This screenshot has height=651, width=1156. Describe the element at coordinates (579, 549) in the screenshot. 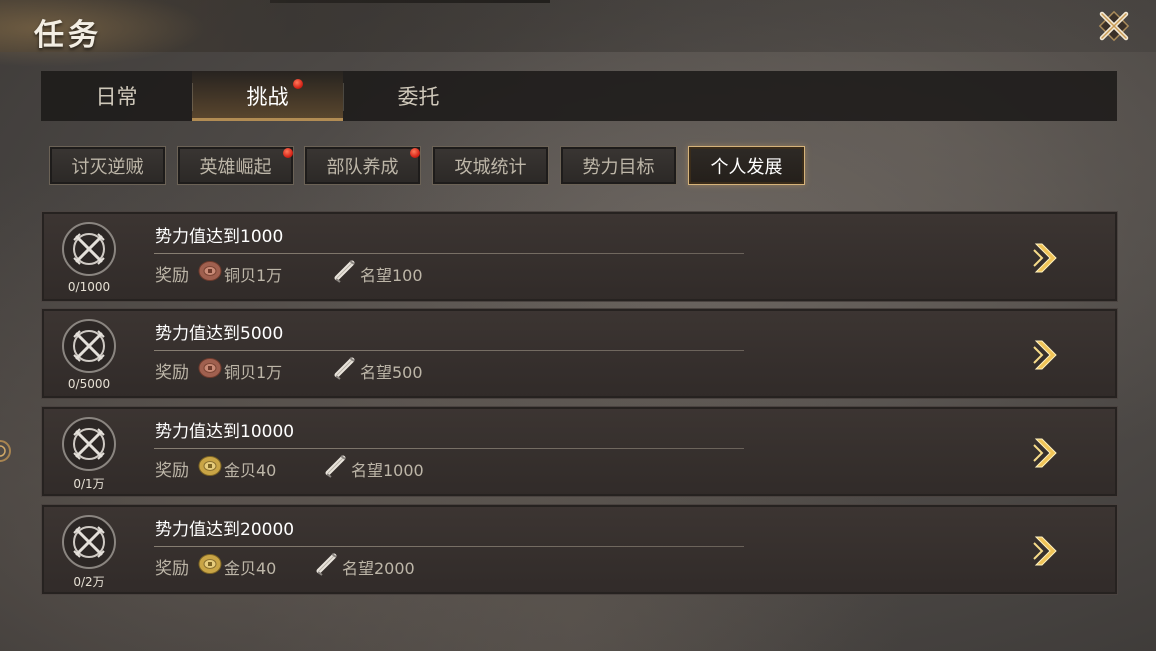

I see `task-row: 0/2万 势力值达到20000 奖励 金贝40 名望2000` at that location.